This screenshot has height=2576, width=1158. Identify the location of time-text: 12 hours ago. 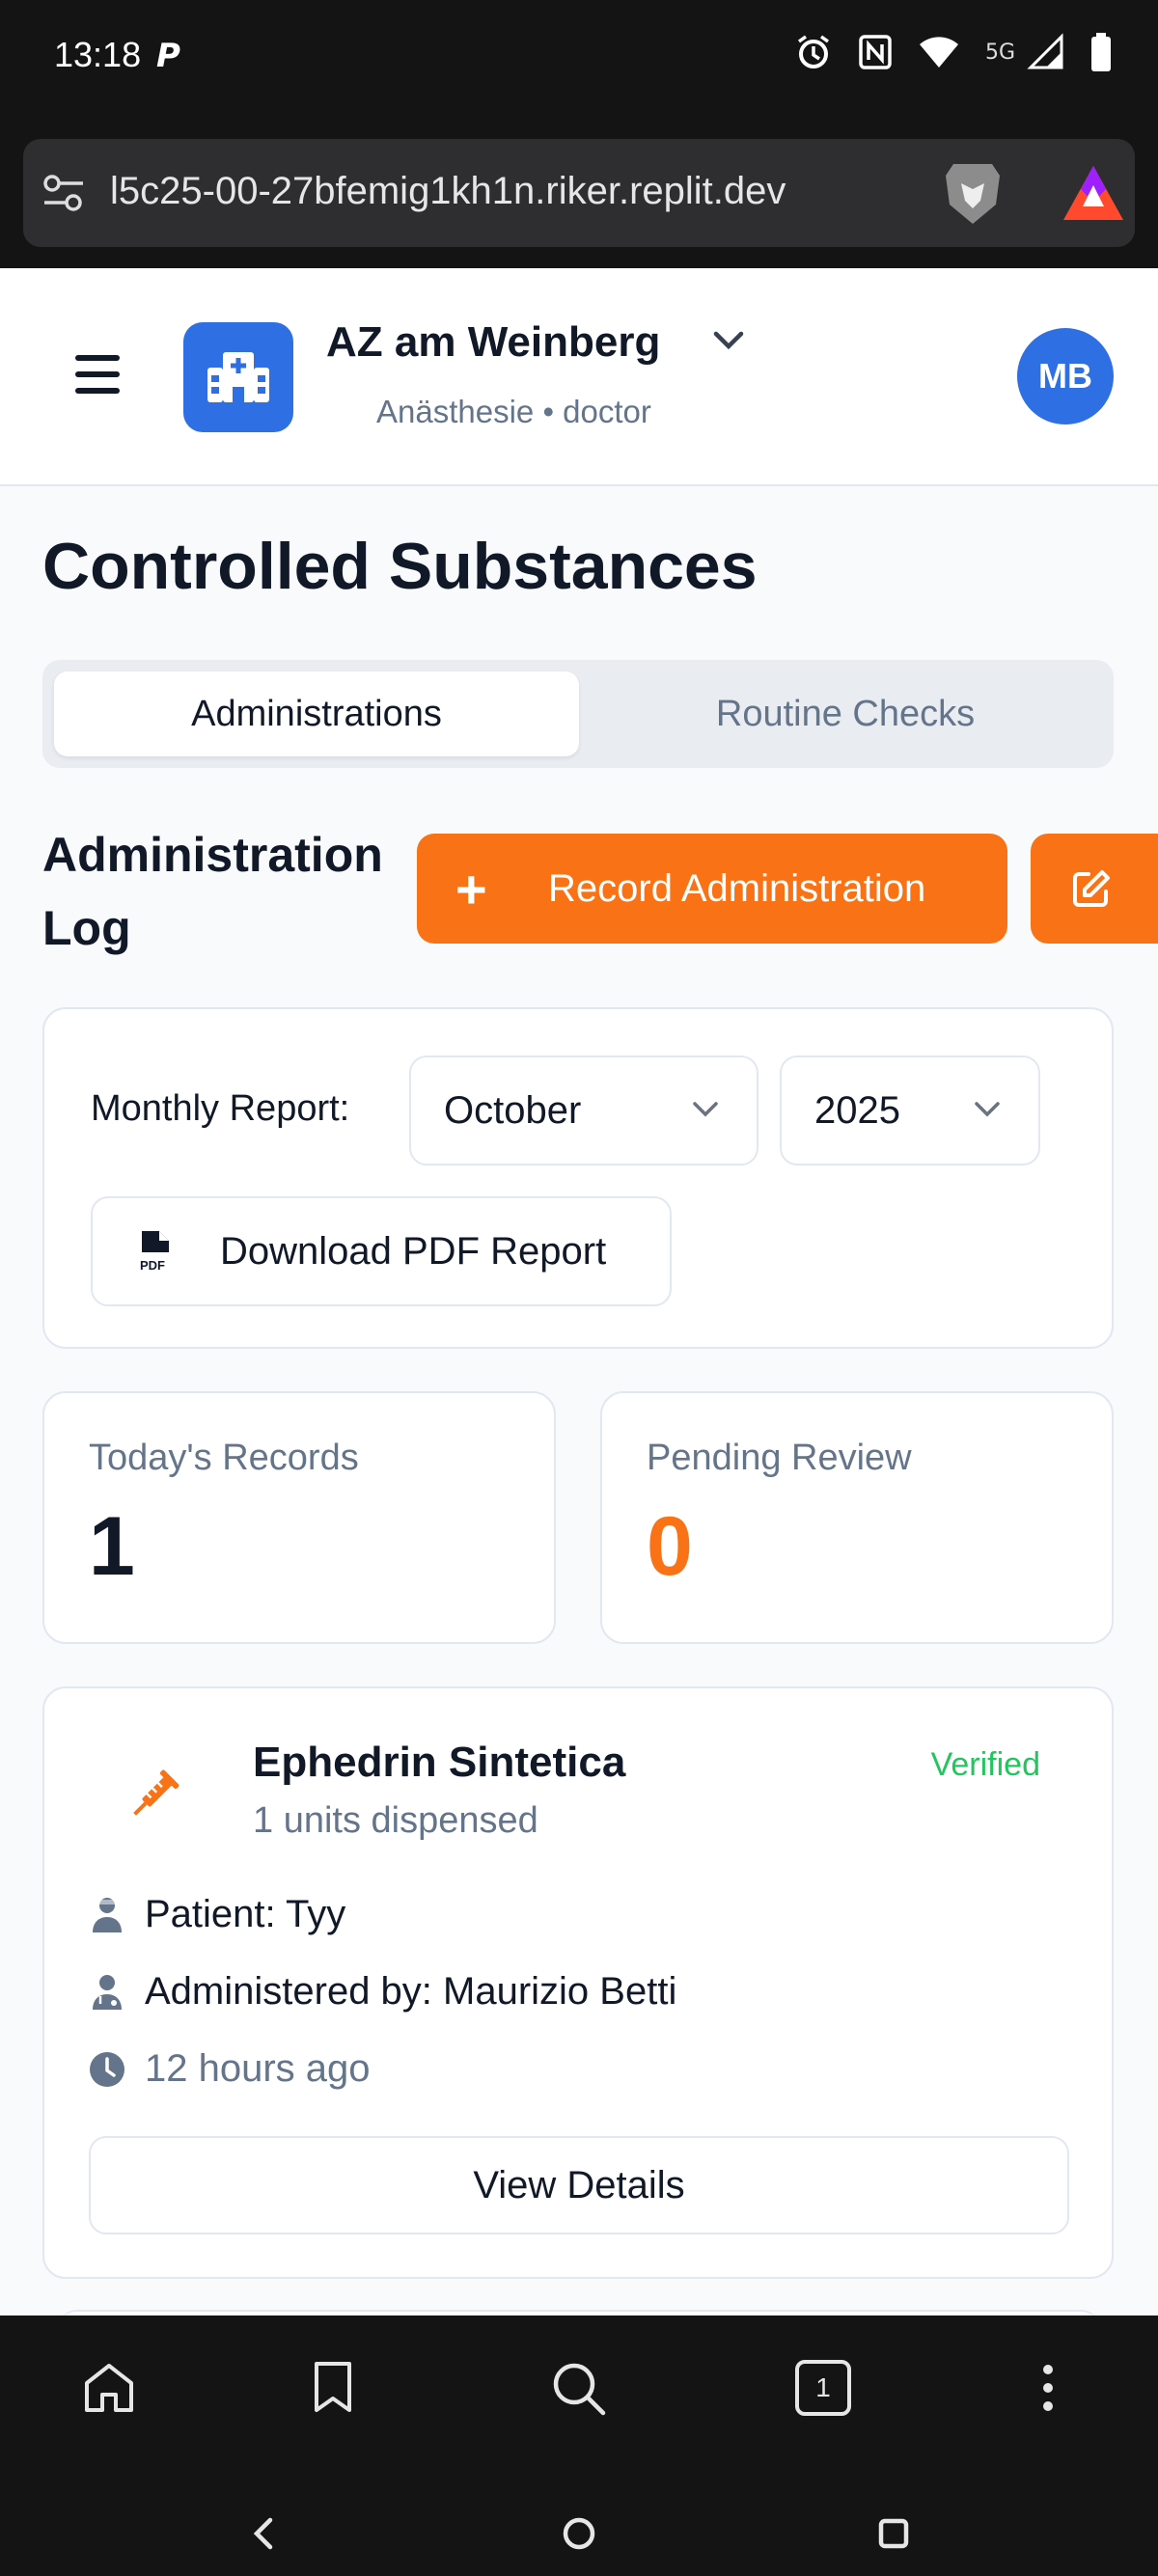
(258, 2069).